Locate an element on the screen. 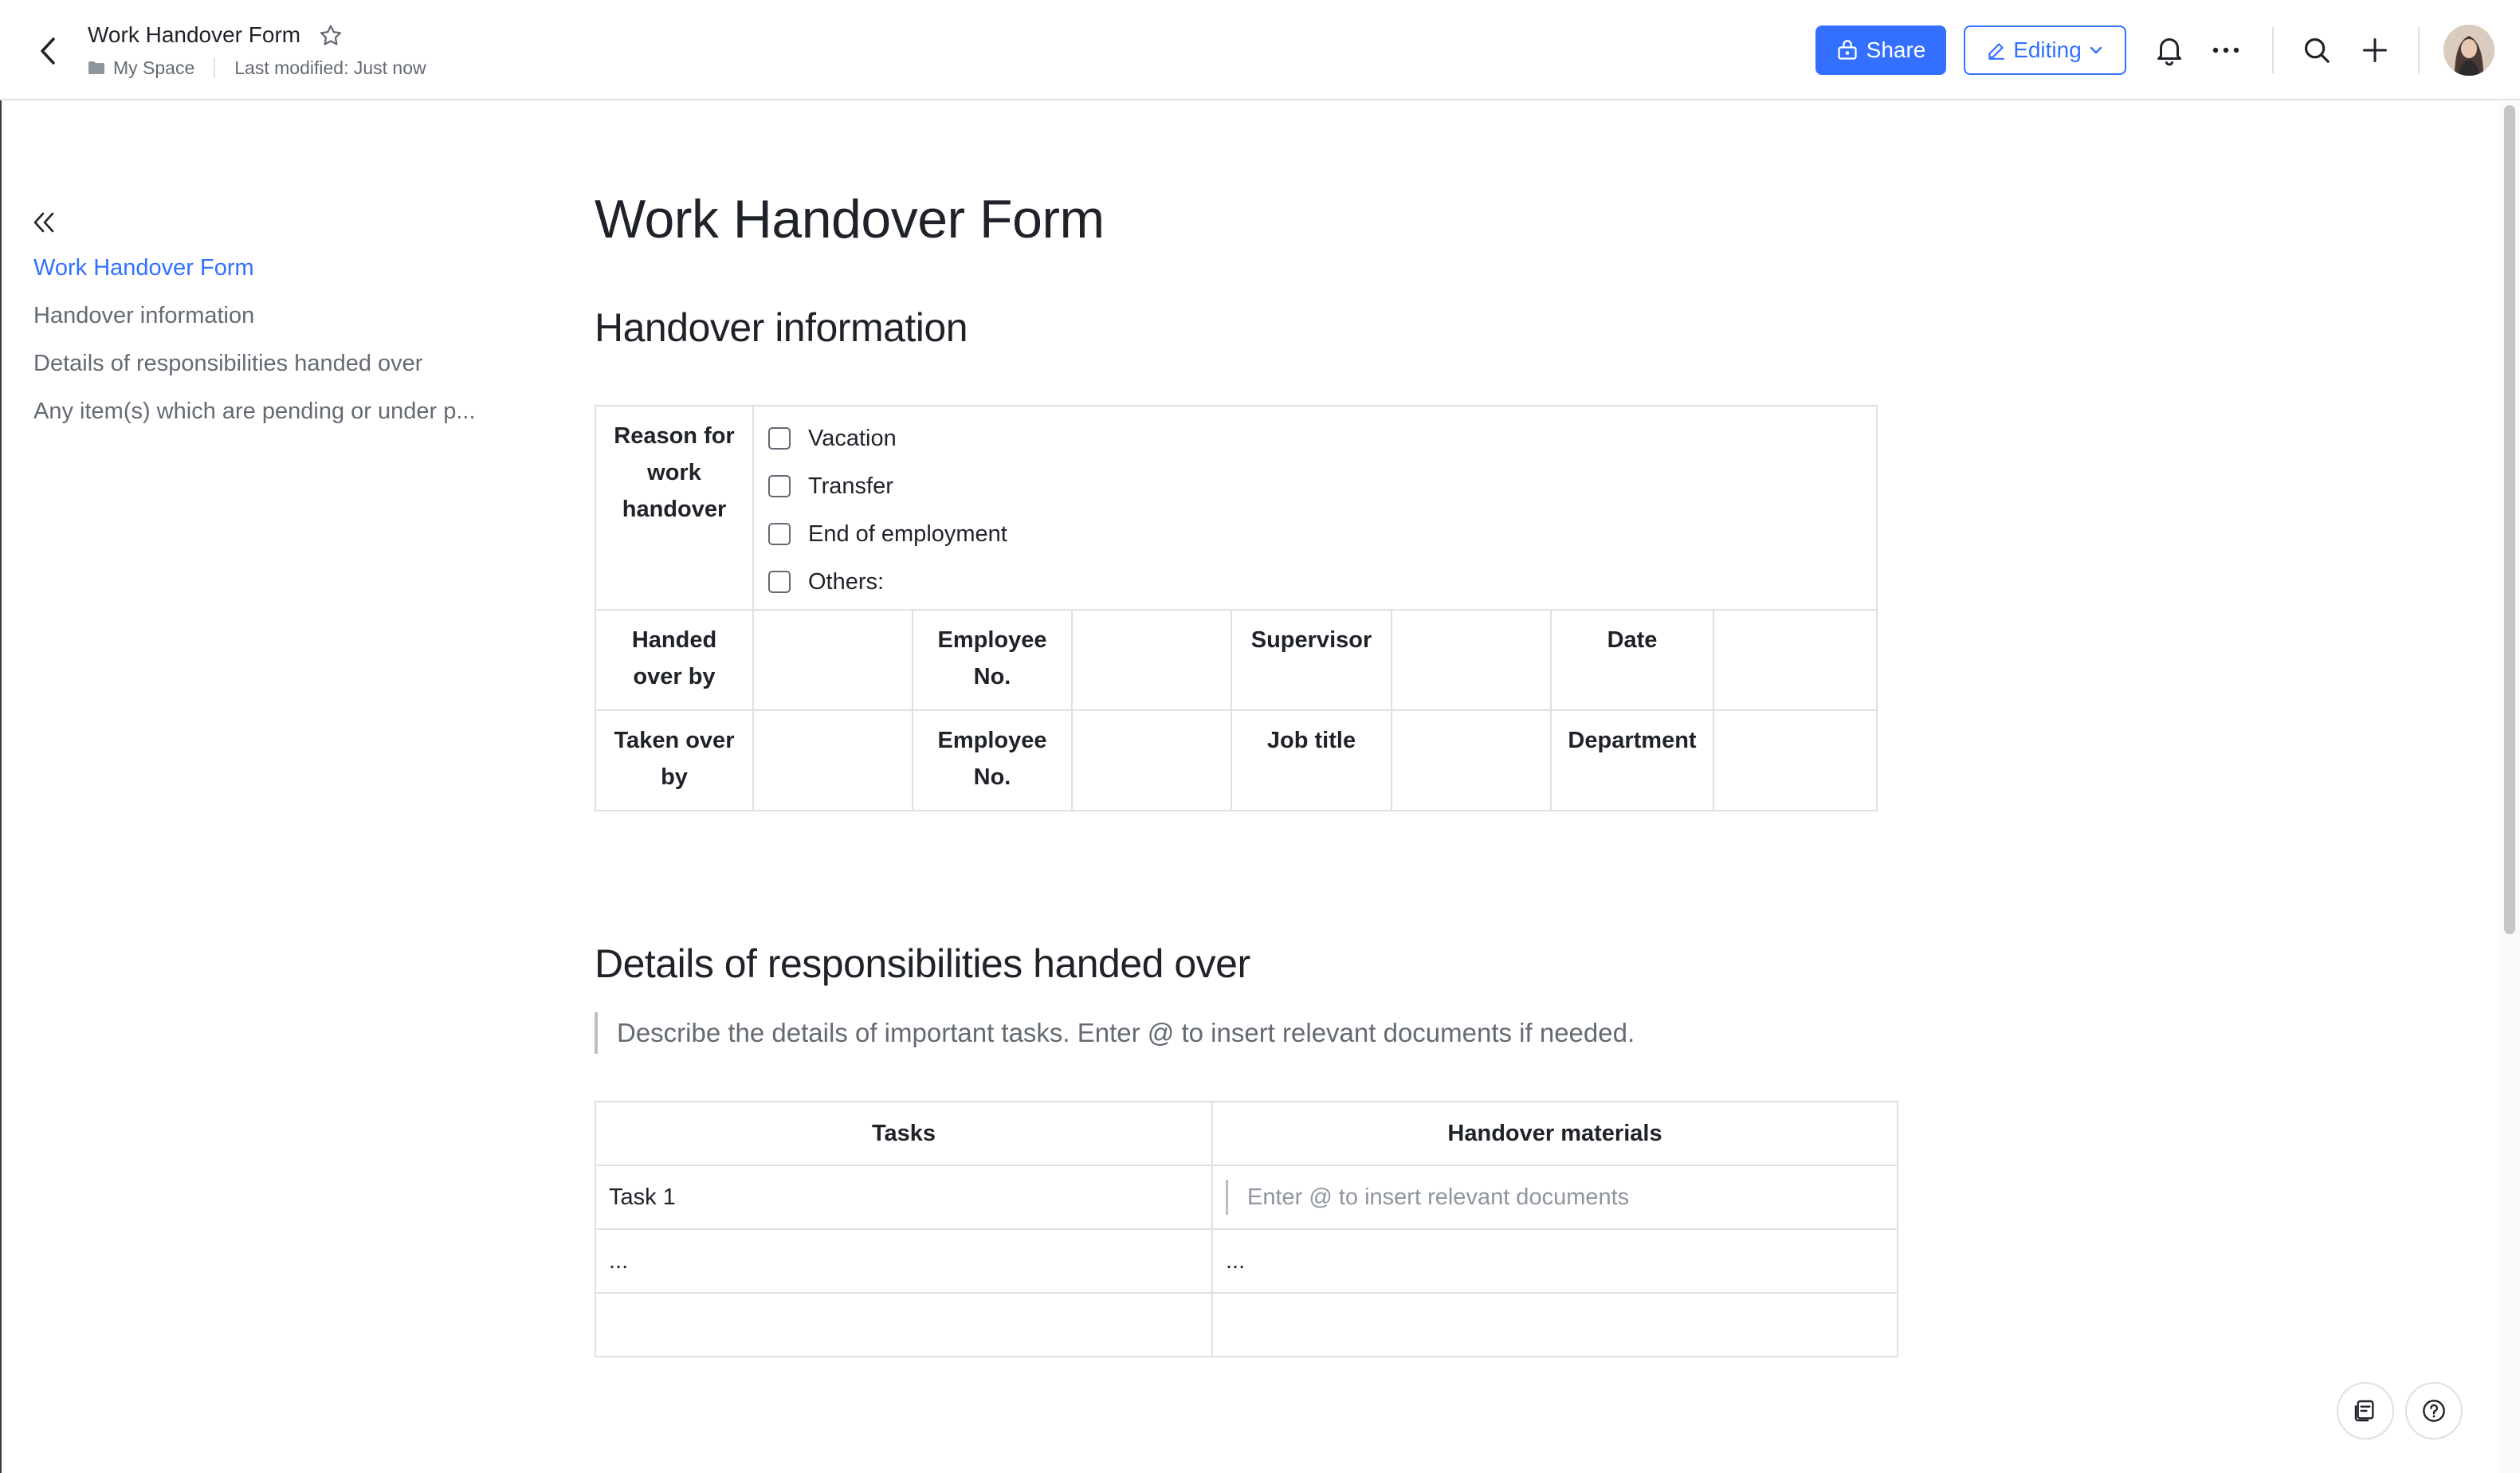 The image size is (2520, 1473). vacation-label: Vacation is located at coordinates (853, 438).